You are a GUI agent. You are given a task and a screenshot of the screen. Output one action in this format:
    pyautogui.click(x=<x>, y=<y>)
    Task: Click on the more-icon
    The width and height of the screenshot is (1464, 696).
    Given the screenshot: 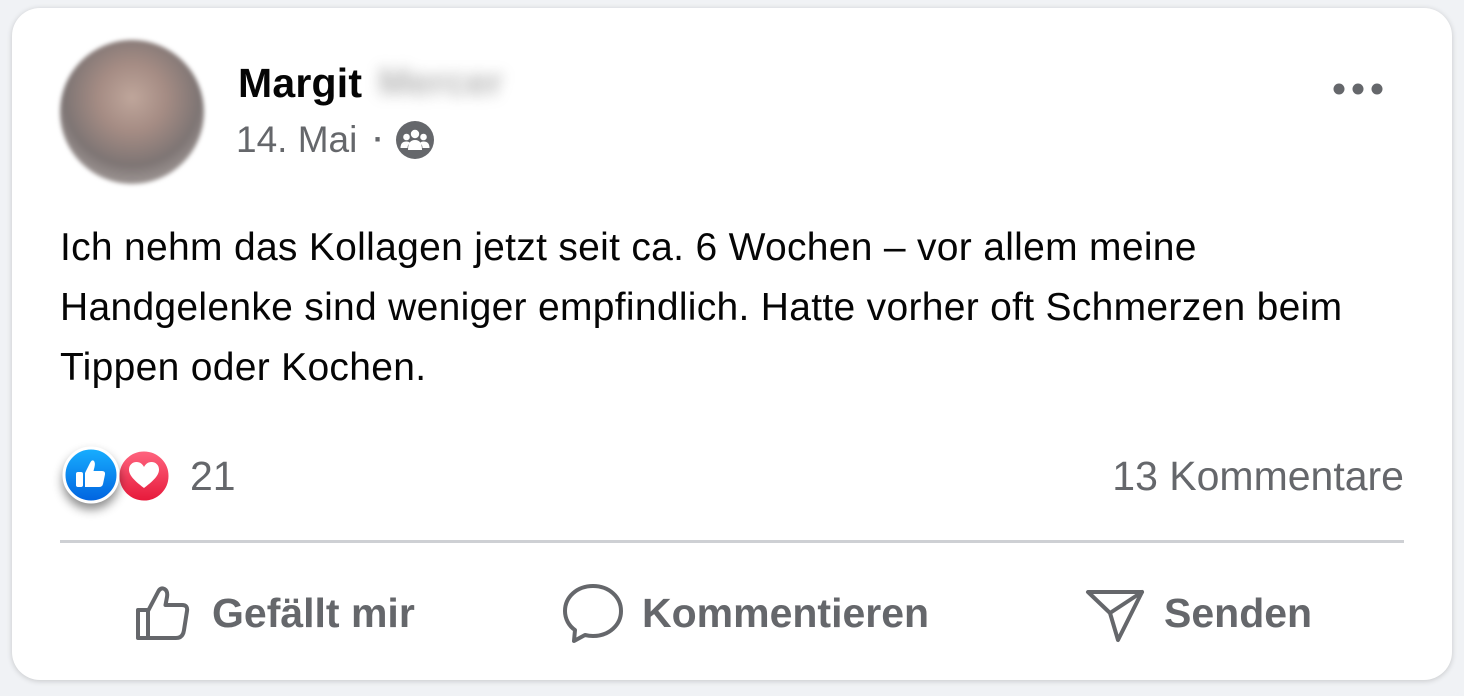 What is the action you would take?
    pyautogui.click(x=1358, y=89)
    